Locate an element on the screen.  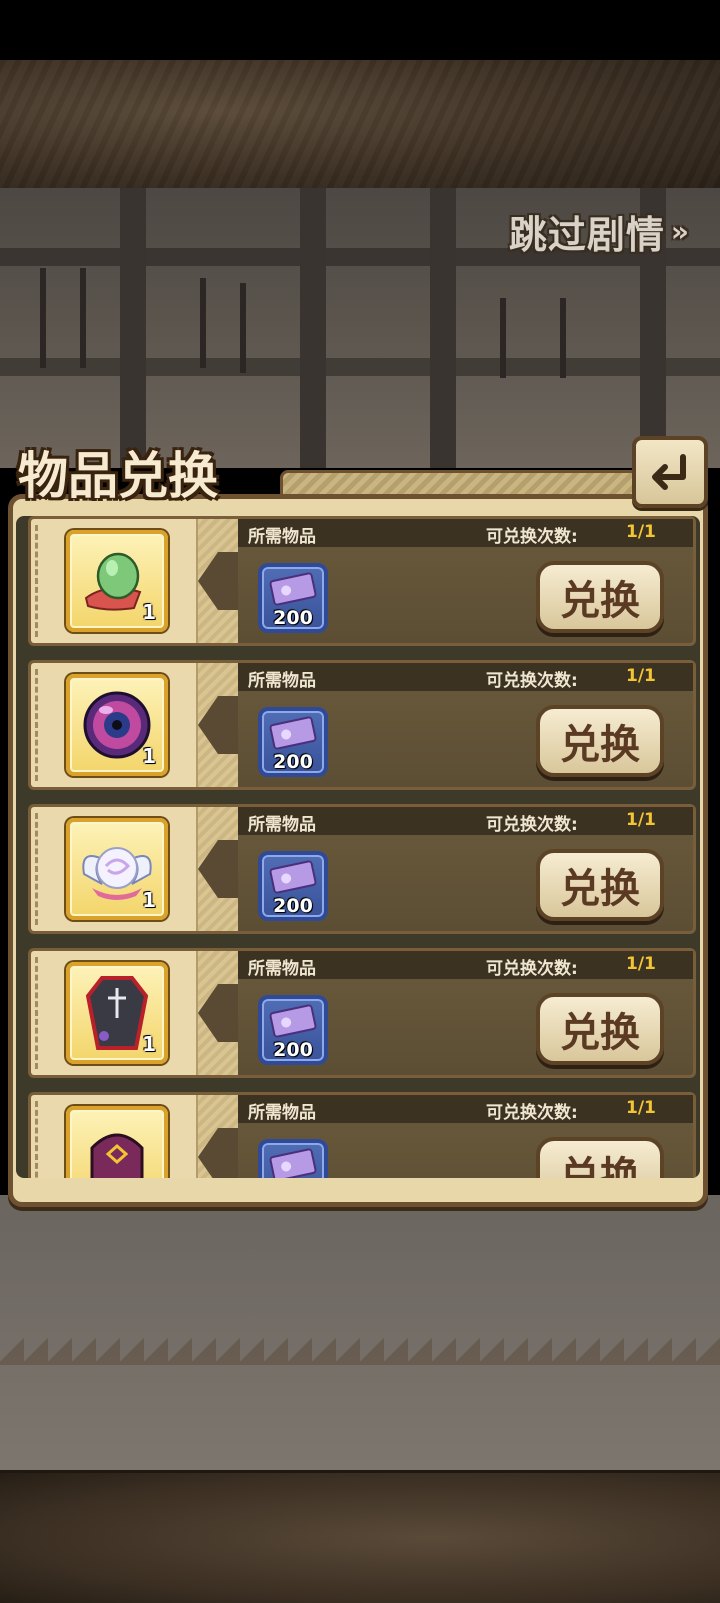
top-decorative-band is located at coordinates (360, 125).